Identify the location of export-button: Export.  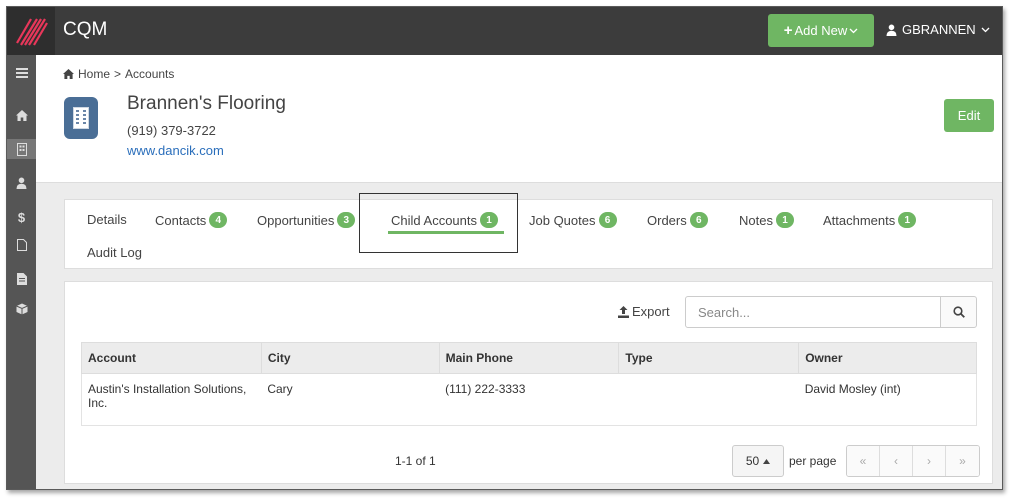
(644, 311).